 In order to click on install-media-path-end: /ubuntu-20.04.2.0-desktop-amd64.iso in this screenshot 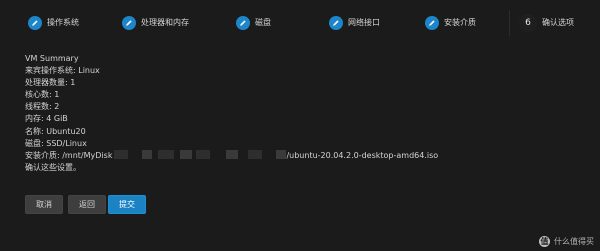, I will do `click(362, 155)`.